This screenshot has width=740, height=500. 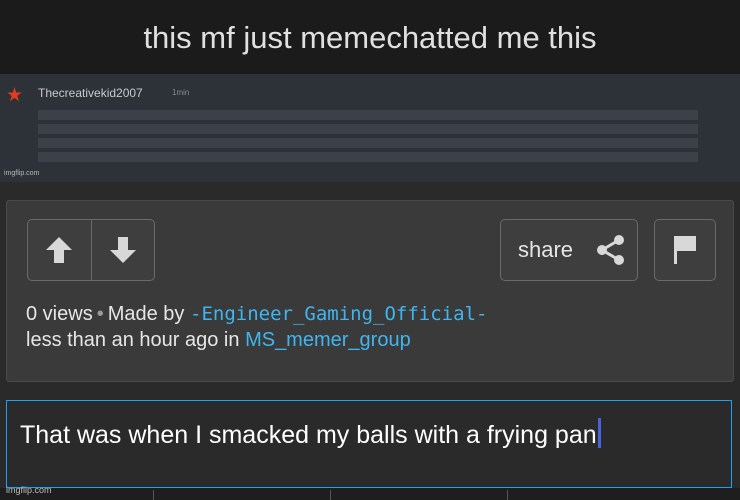 I want to click on text-caret, so click(x=599, y=433).